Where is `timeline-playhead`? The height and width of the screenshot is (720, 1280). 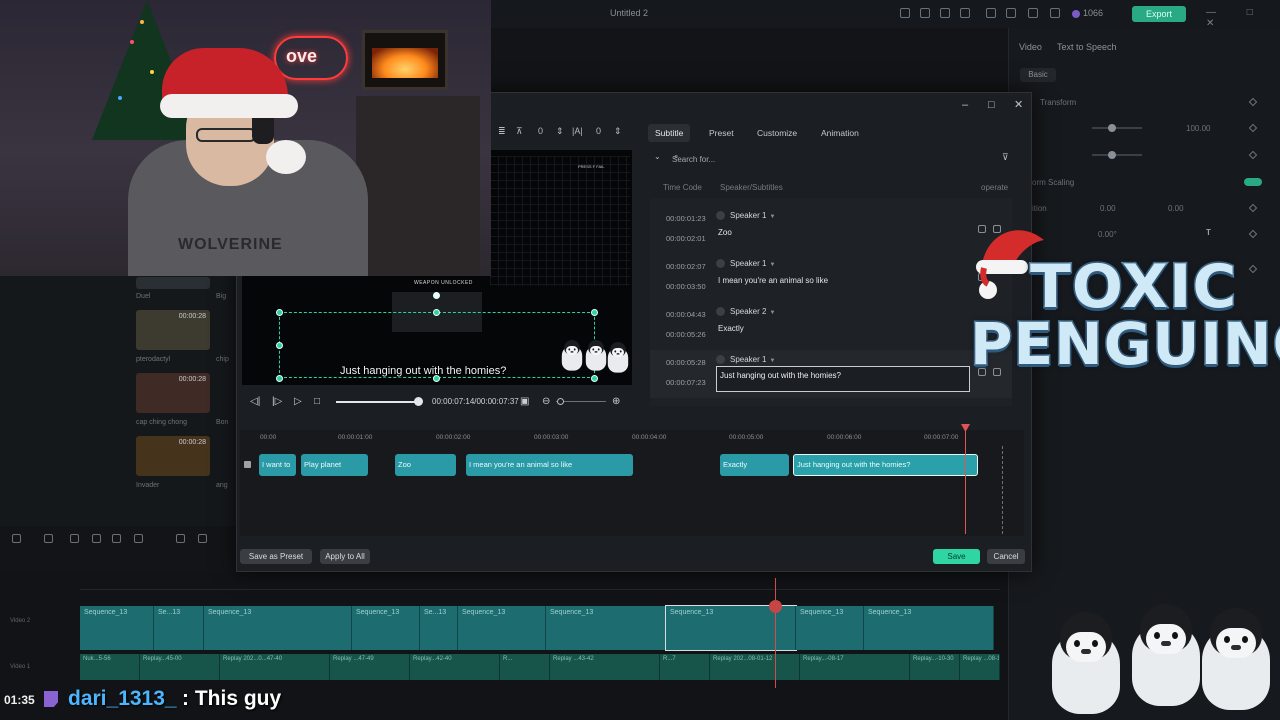 timeline-playhead is located at coordinates (775, 633).